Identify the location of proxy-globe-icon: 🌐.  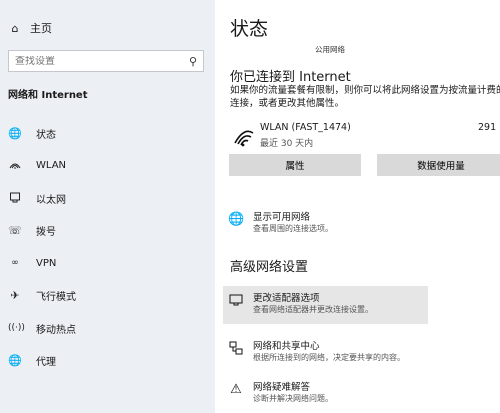
(15, 361).